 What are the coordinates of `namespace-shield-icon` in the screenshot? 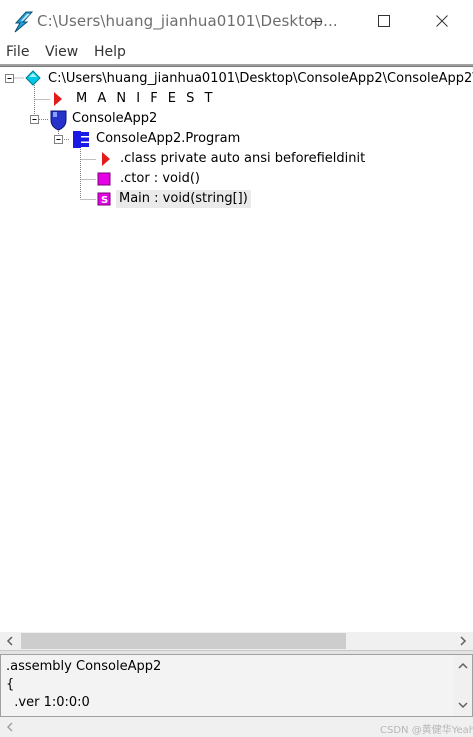 It's located at (58, 120).